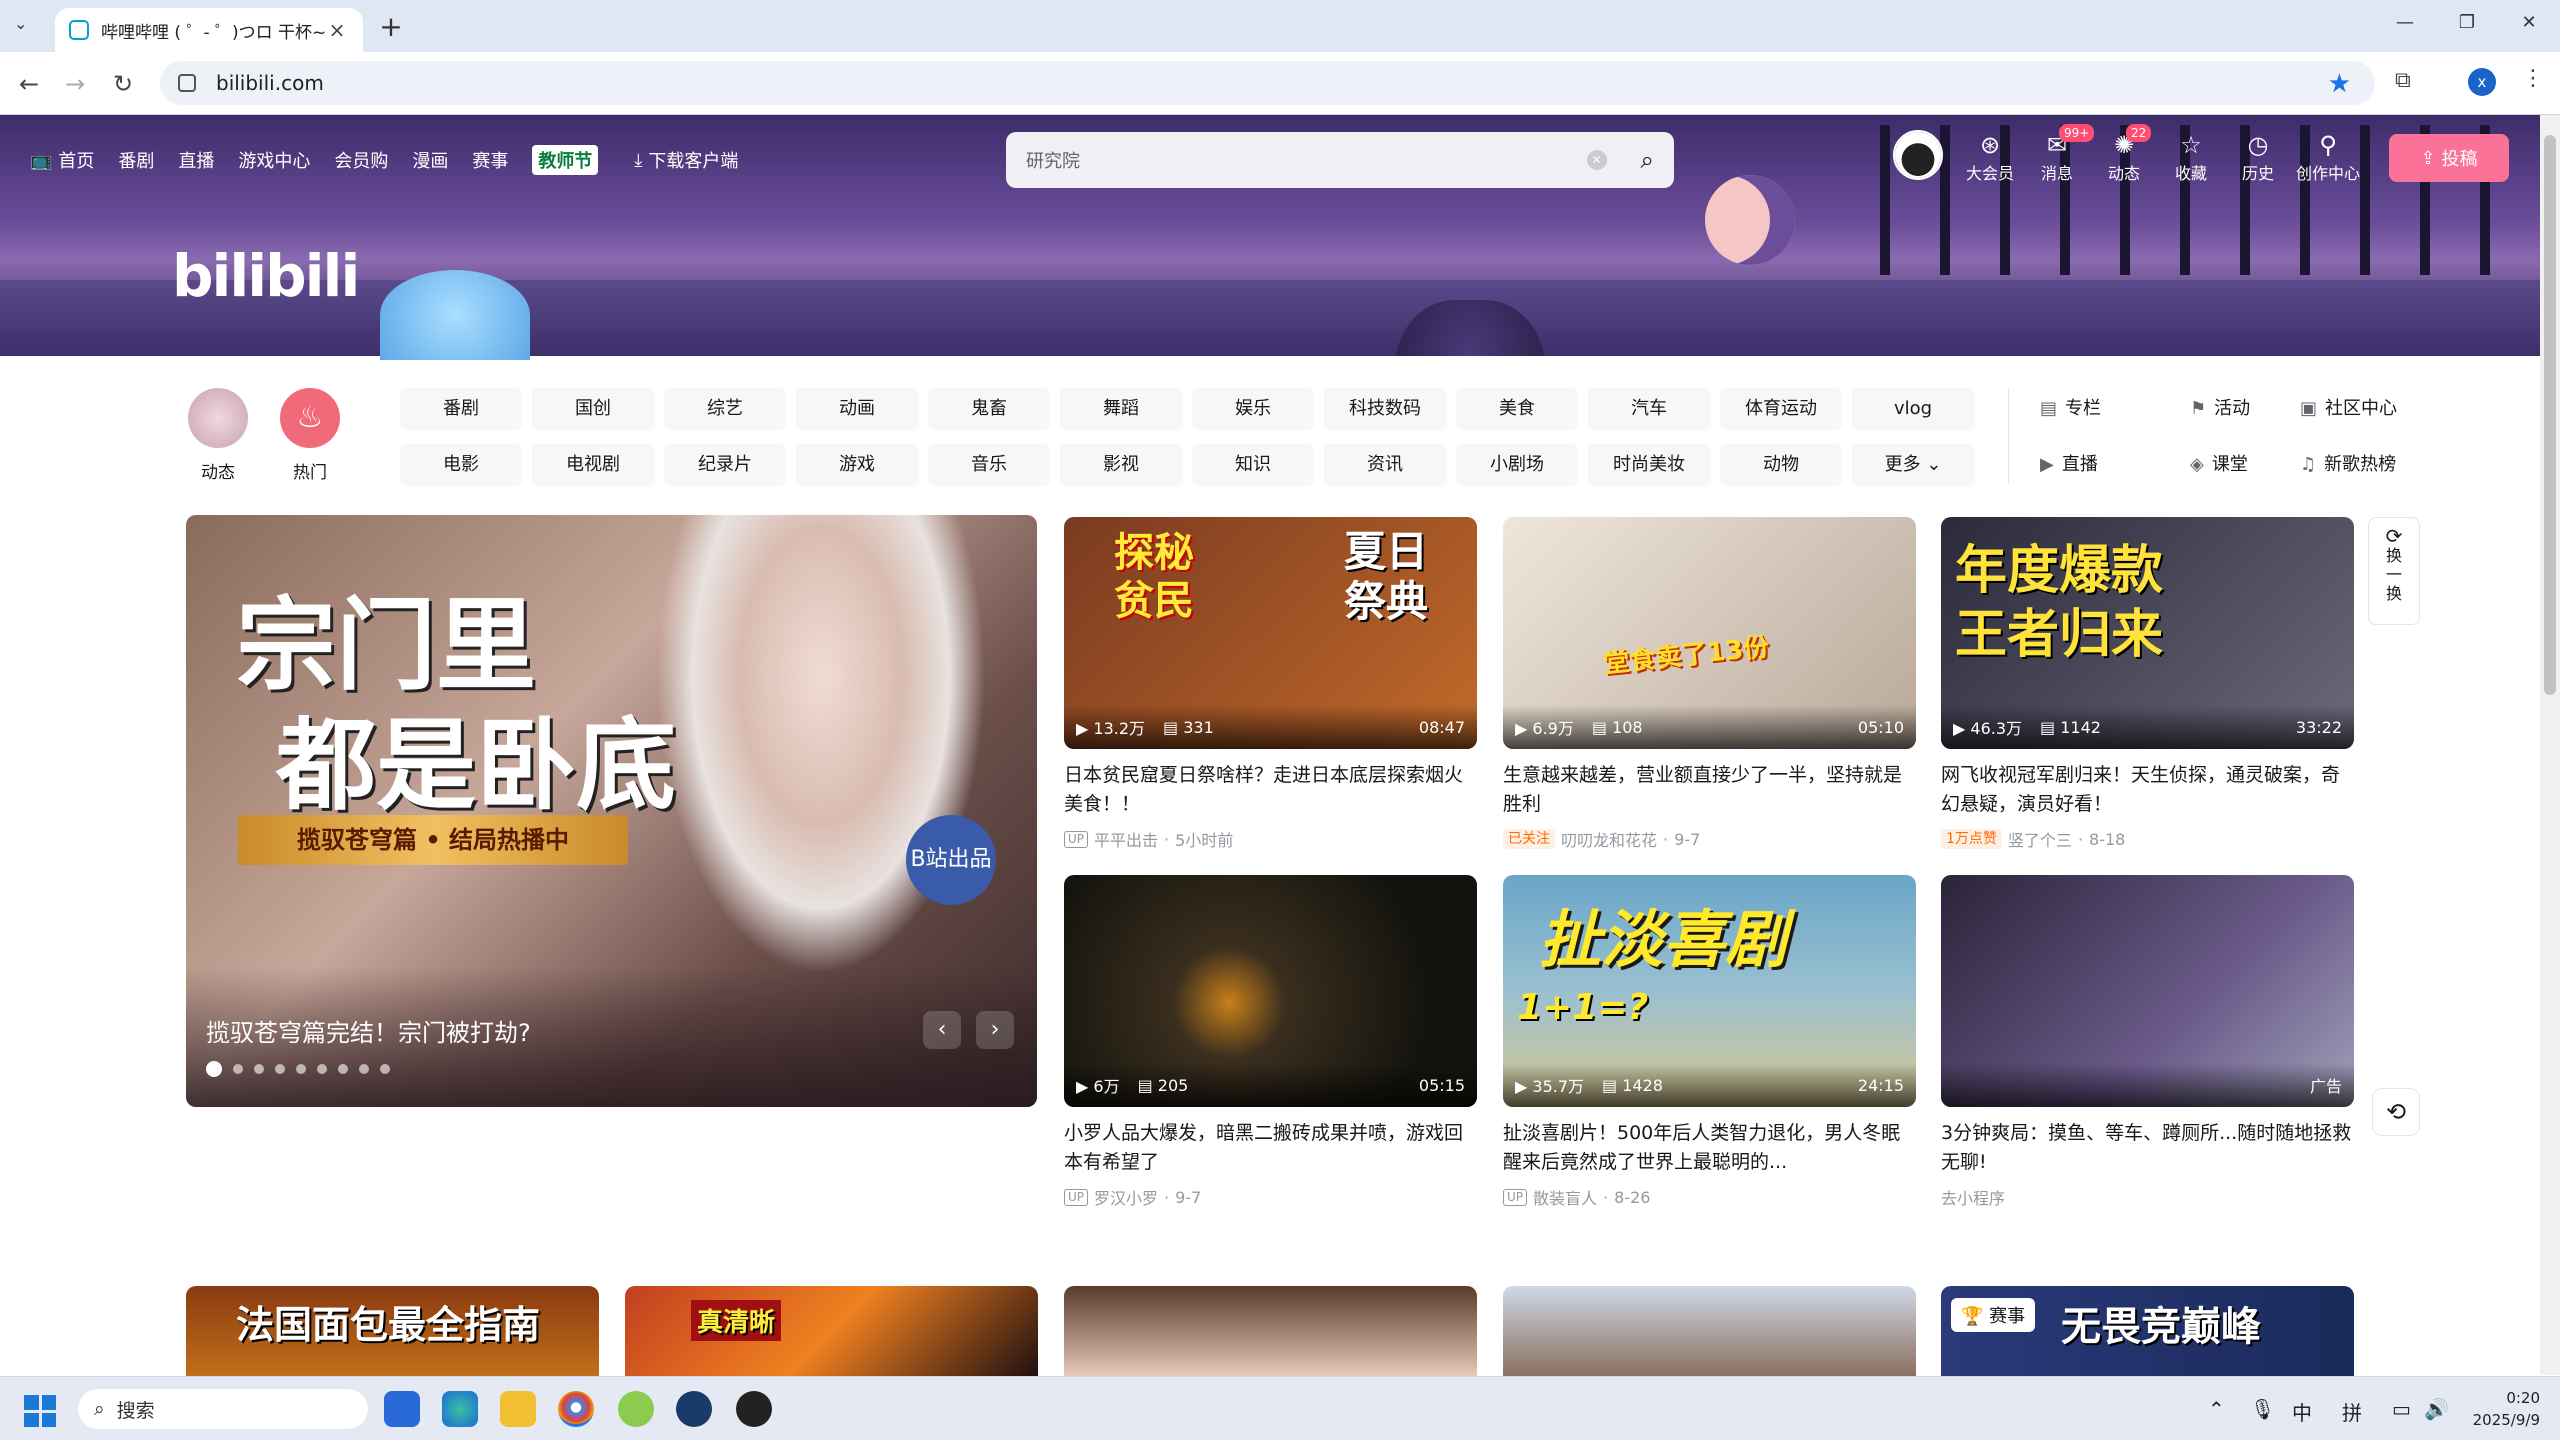 This screenshot has height=1440, width=2560. Describe the element at coordinates (576, 1409) in the screenshot. I see `chrome-icon` at that location.